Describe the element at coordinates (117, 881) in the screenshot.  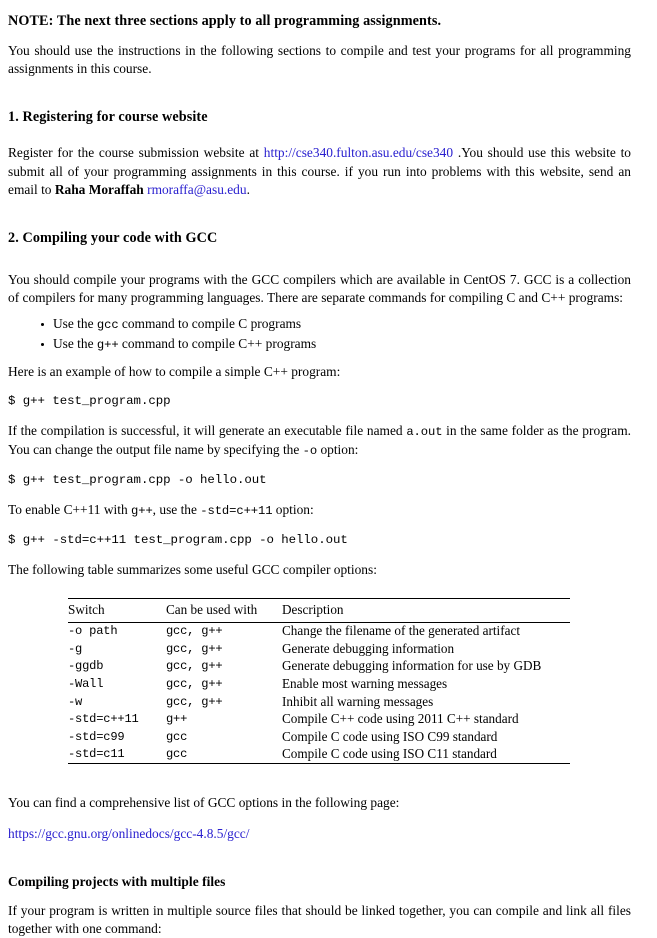
I see `subsection-heading: Compiling projects with multiple files` at that location.